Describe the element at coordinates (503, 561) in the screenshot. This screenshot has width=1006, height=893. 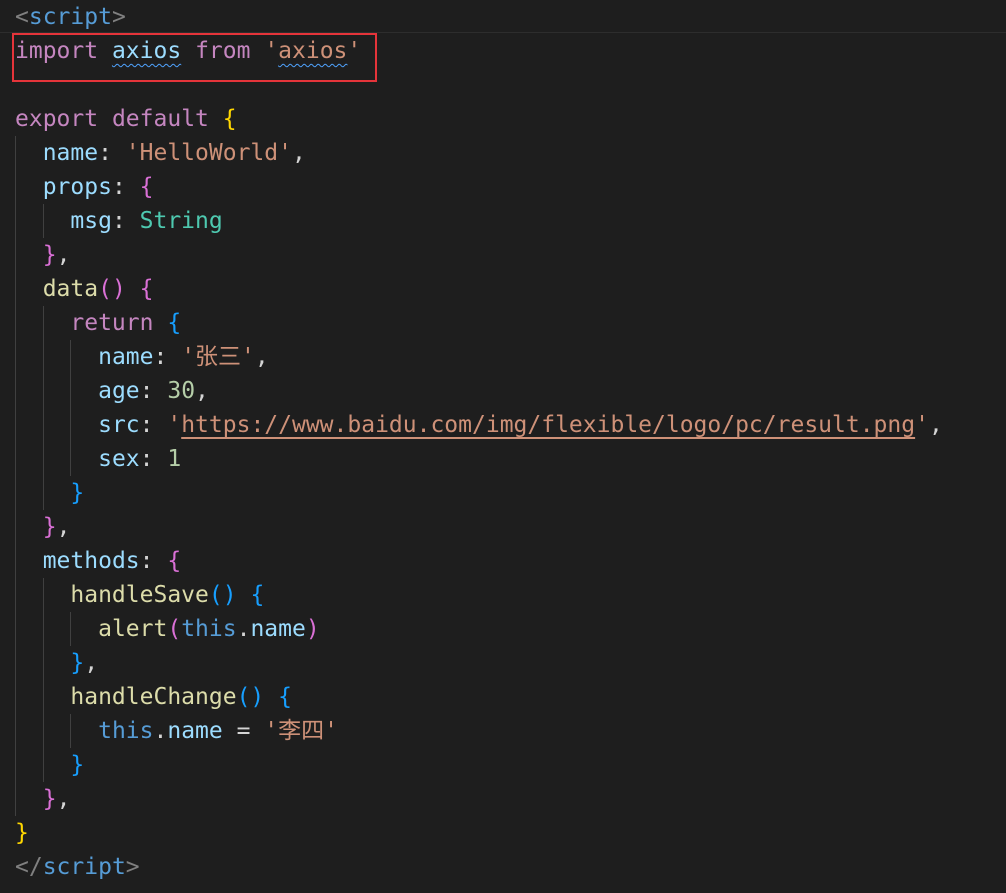
I see `code-line: methods: {` at that location.